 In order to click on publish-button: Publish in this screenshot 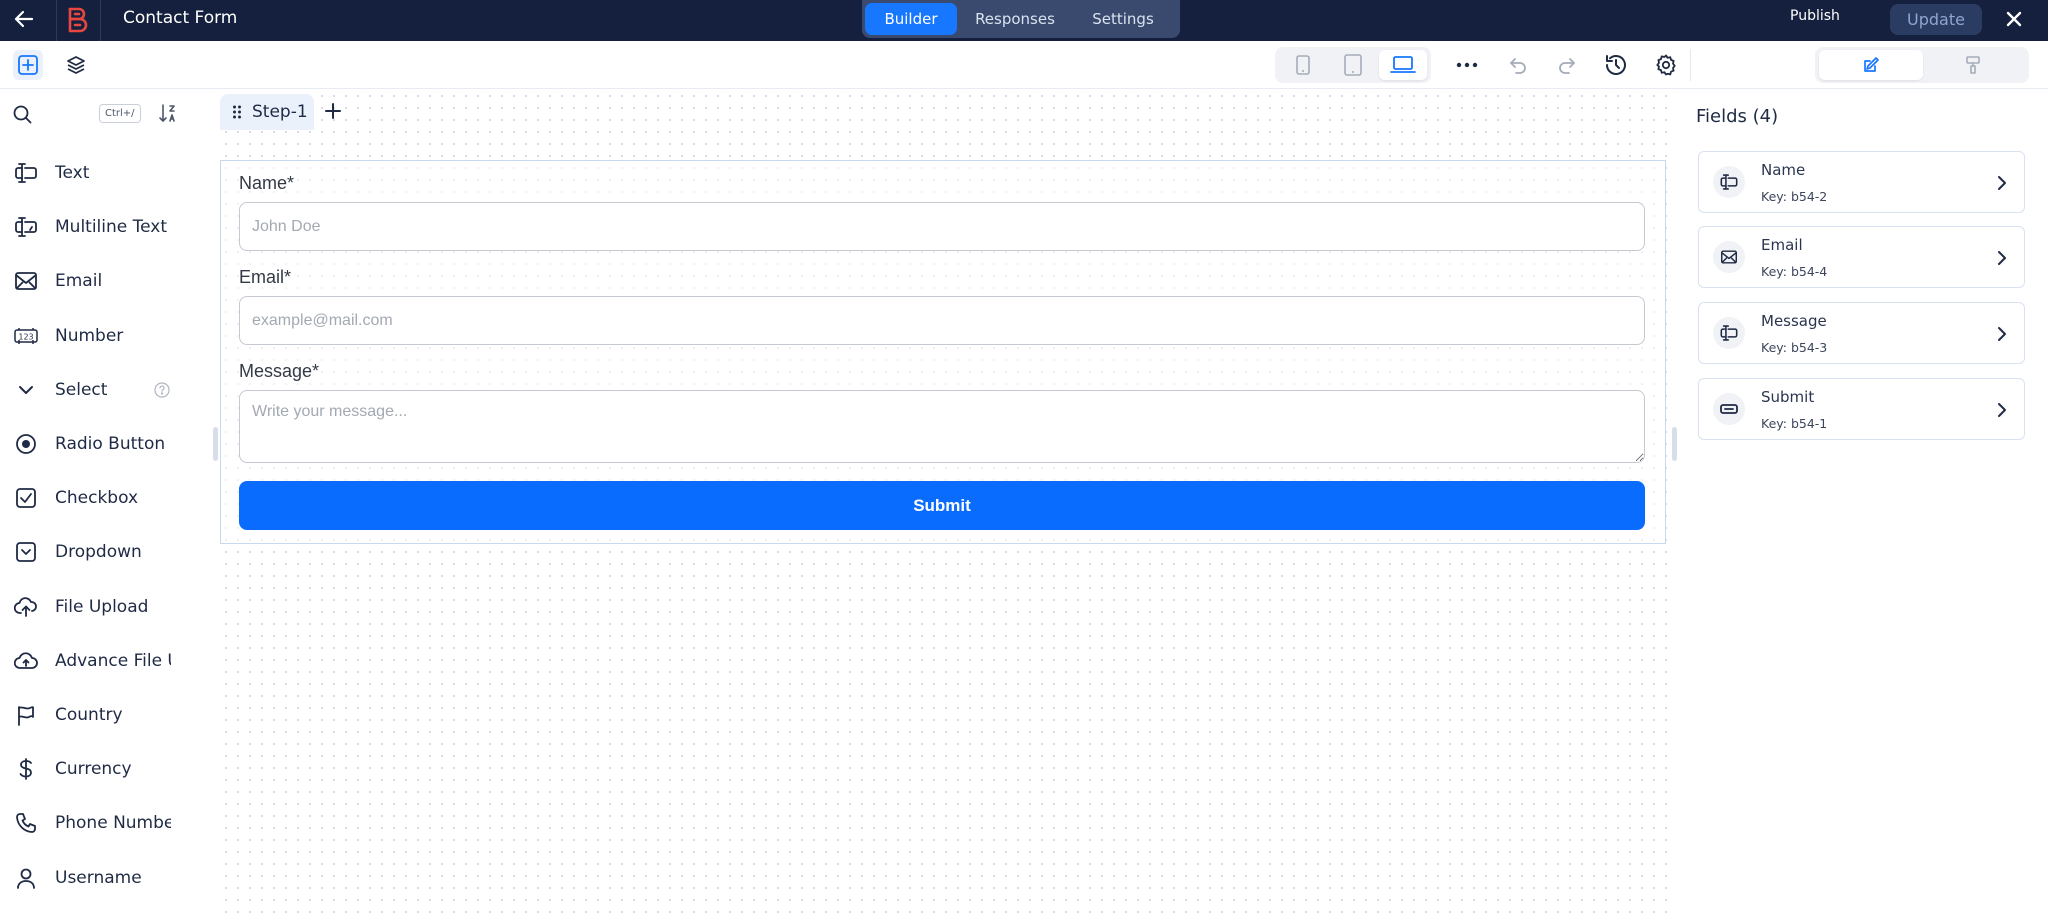, I will do `click(1815, 16)`.